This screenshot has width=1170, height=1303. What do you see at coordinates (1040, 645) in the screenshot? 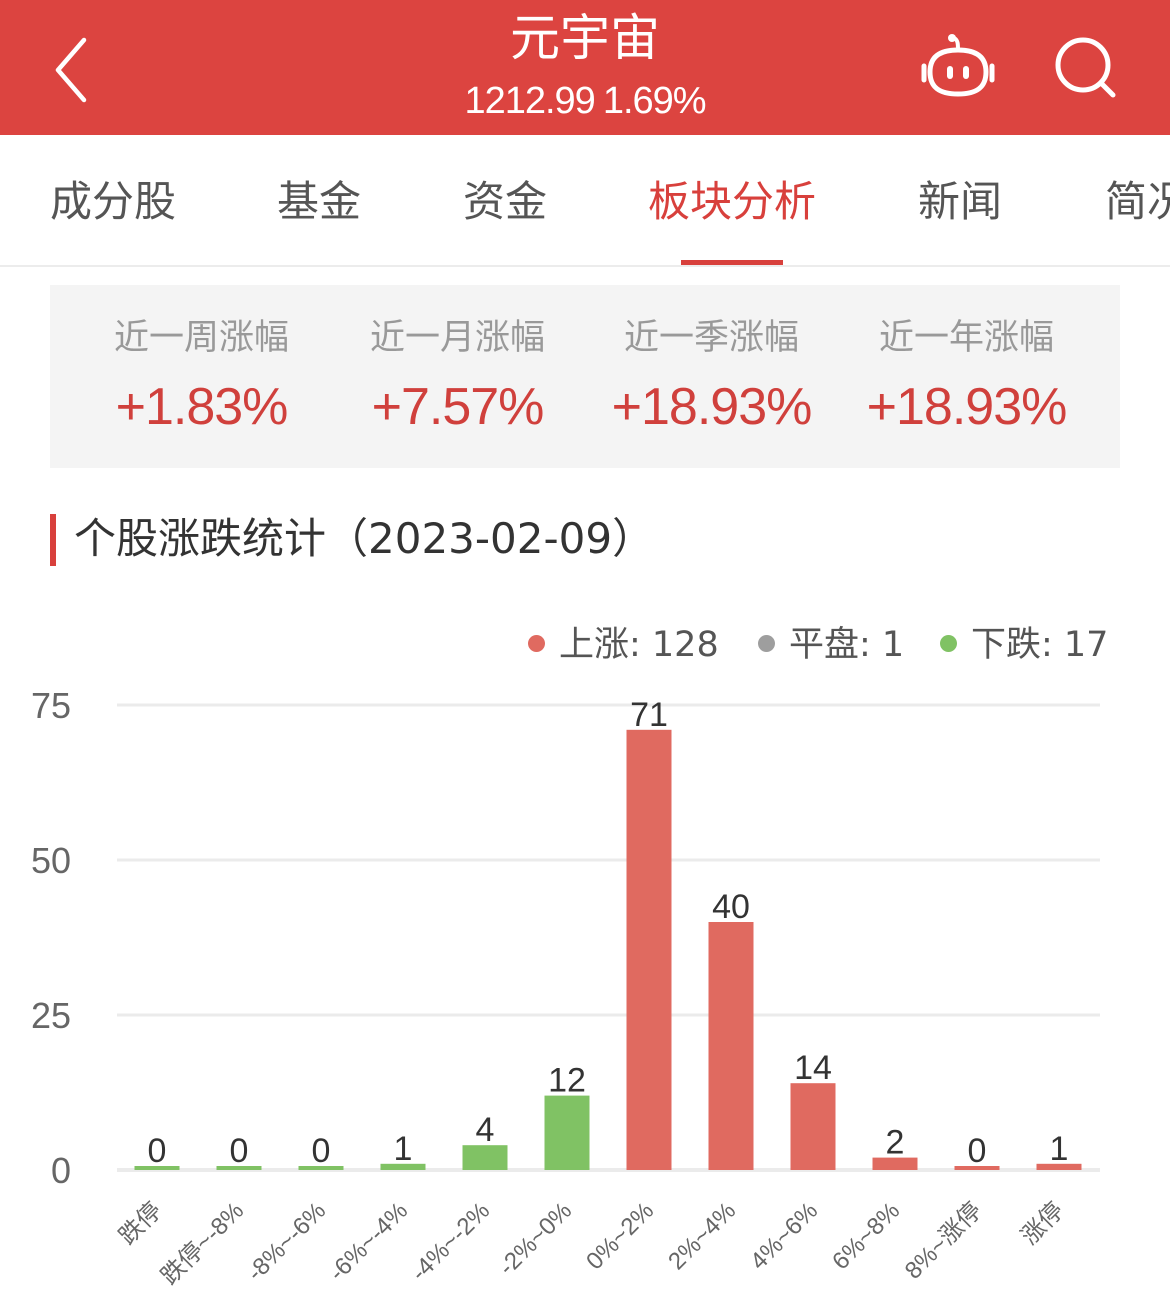
I see `legend-label: 下跌: 17` at bounding box center [1040, 645].